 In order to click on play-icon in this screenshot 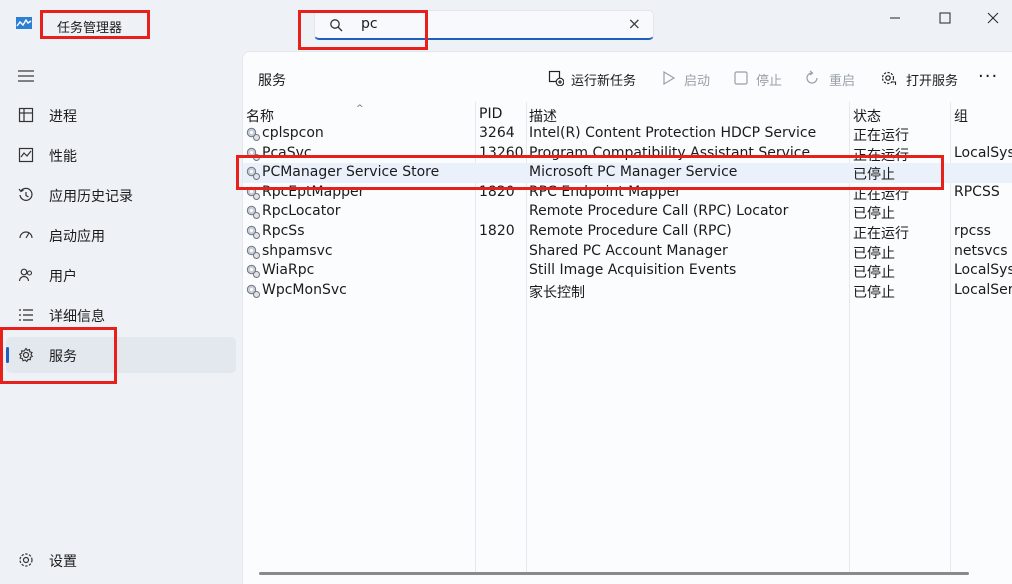, I will do `click(669, 78)`.